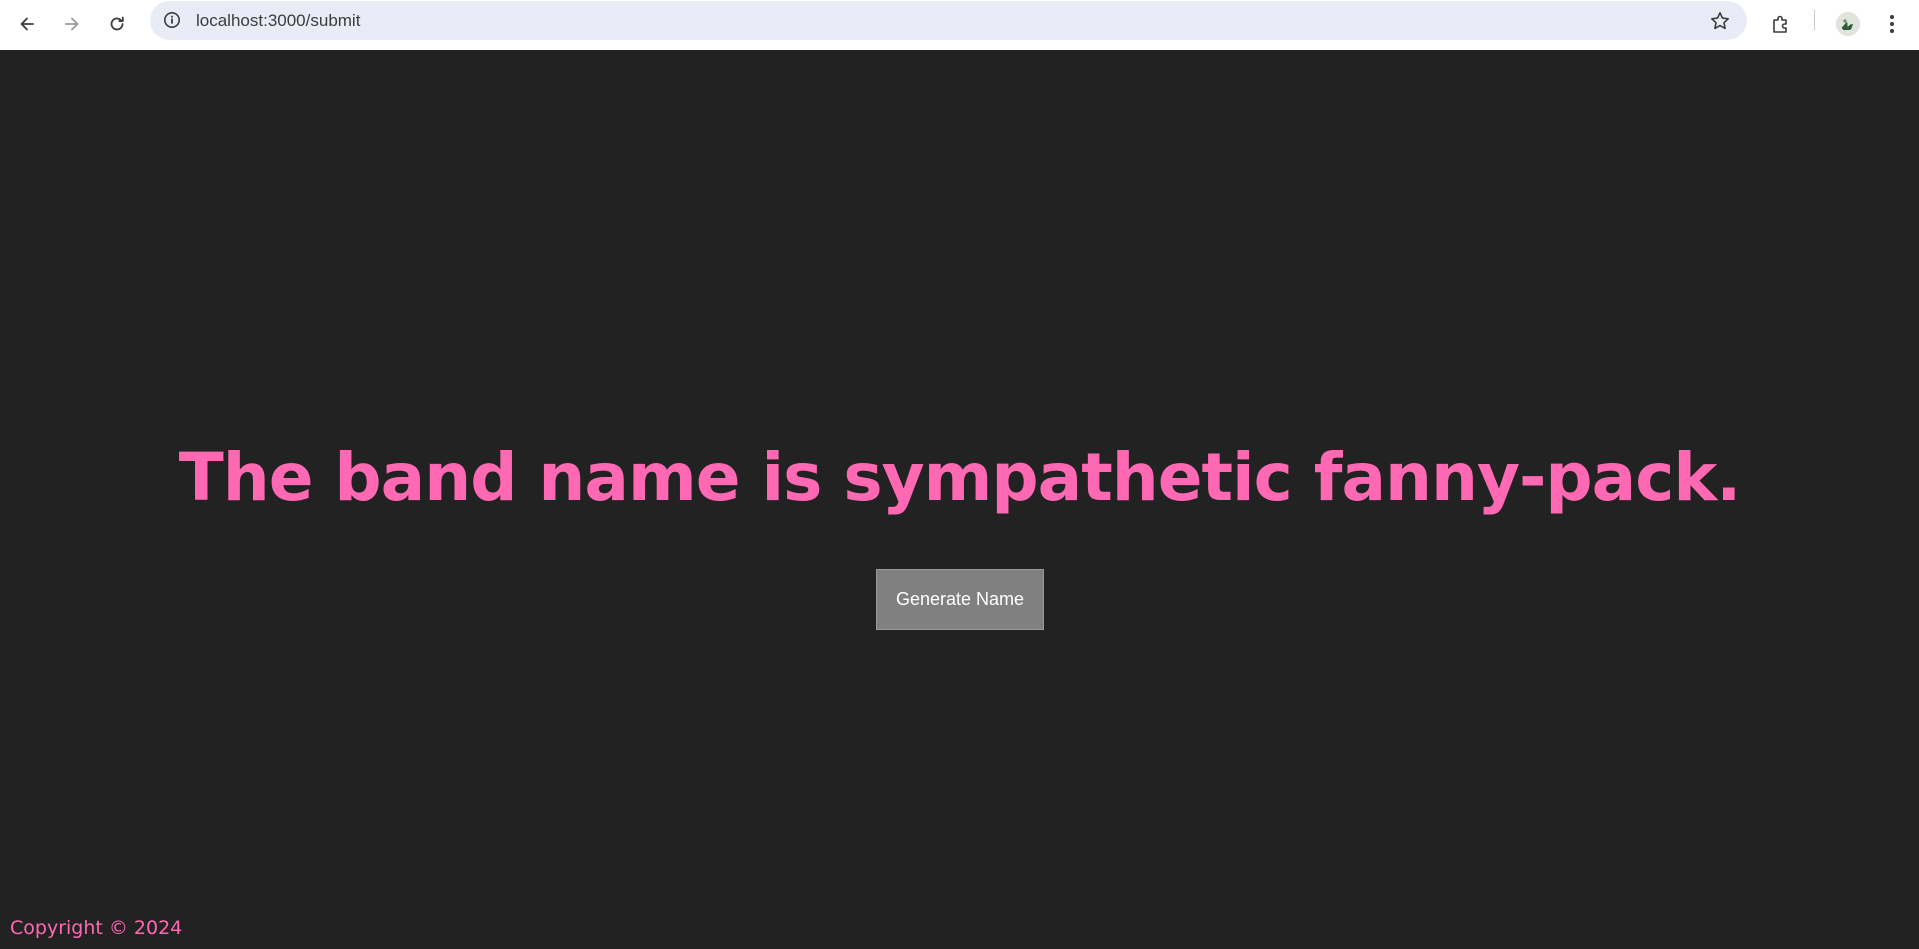  I want to click on copyright-footer: Copyright © 2024, so click(96, 928).